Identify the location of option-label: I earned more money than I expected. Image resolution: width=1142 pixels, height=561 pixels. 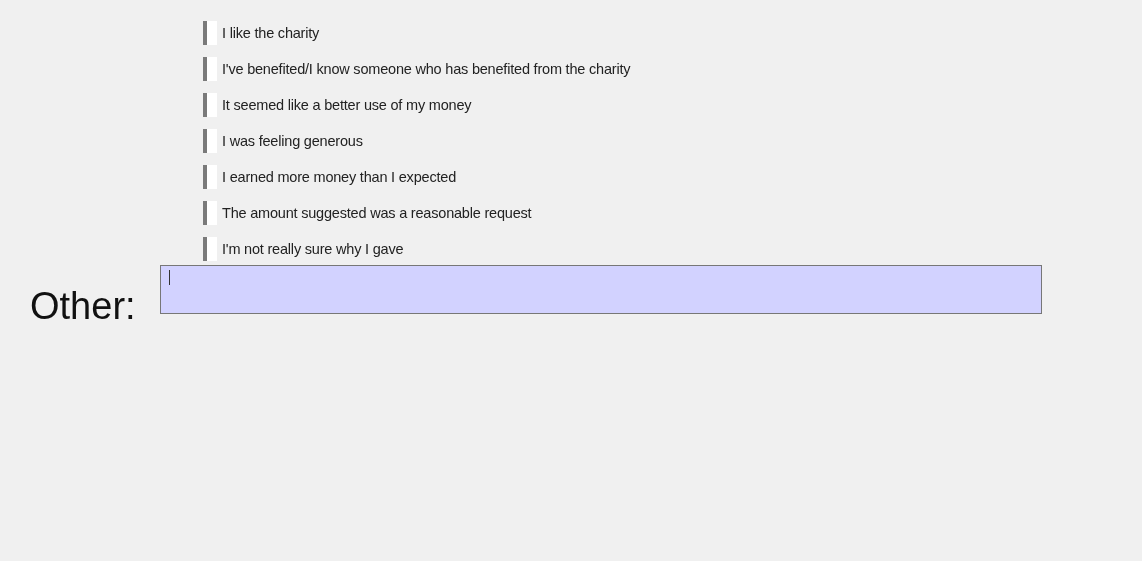
(339, 177).